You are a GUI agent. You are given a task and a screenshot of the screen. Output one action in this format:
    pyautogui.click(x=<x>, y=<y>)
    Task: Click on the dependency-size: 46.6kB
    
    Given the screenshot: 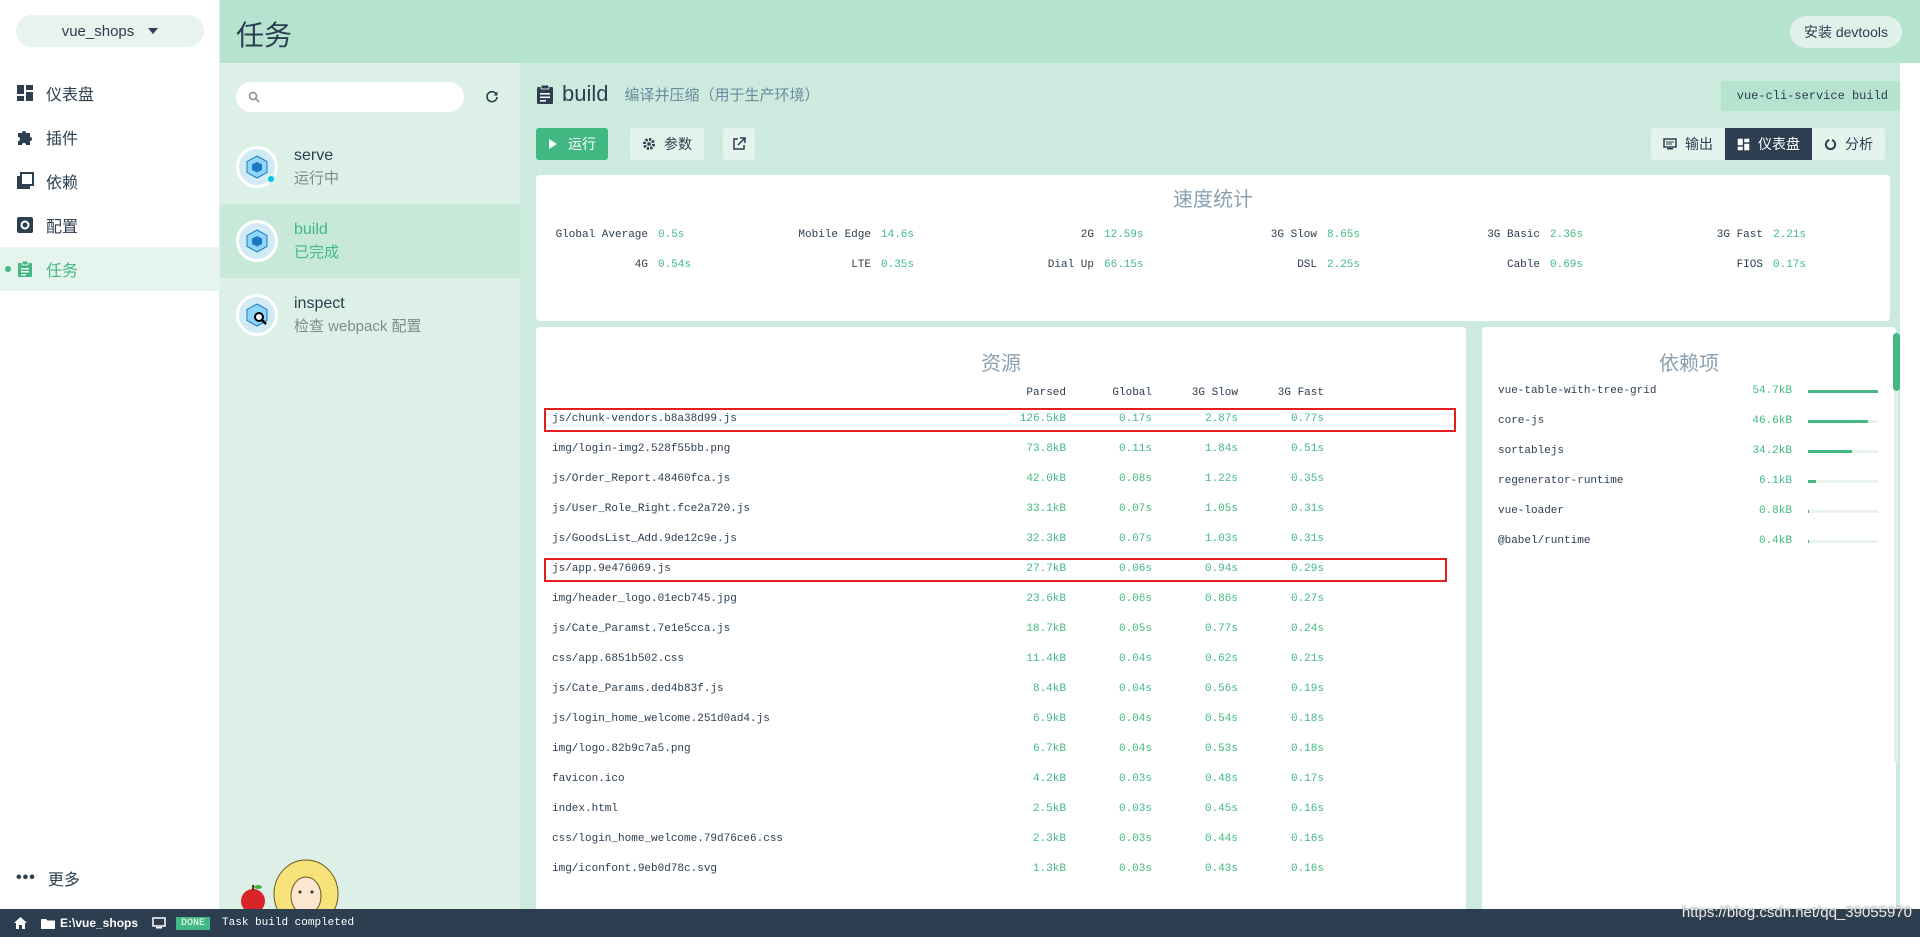 What is the action you would take?
    pyautogui.click(x=1772, y=421)
    